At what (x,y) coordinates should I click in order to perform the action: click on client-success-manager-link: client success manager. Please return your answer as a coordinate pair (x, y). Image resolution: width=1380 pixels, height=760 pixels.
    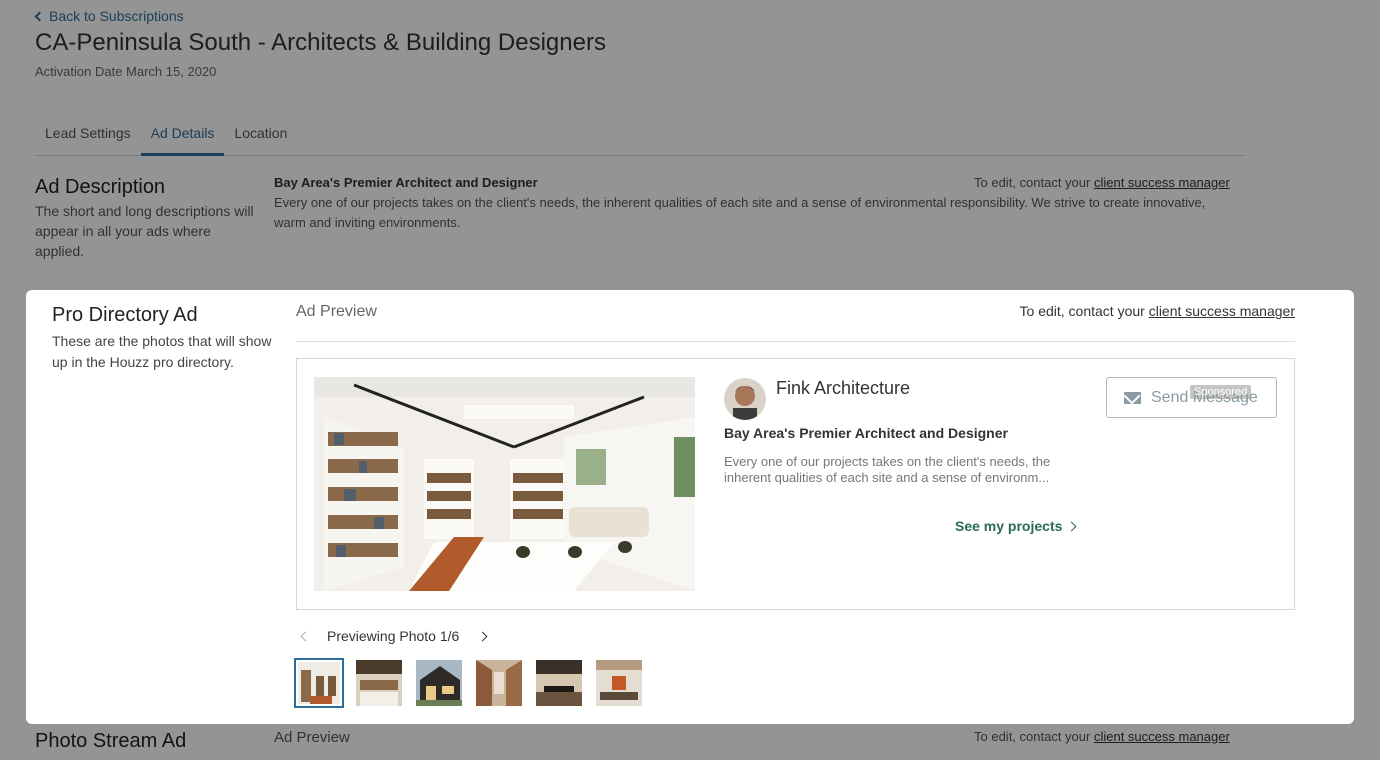
    Looking at the image, I should click on (1222, 311).